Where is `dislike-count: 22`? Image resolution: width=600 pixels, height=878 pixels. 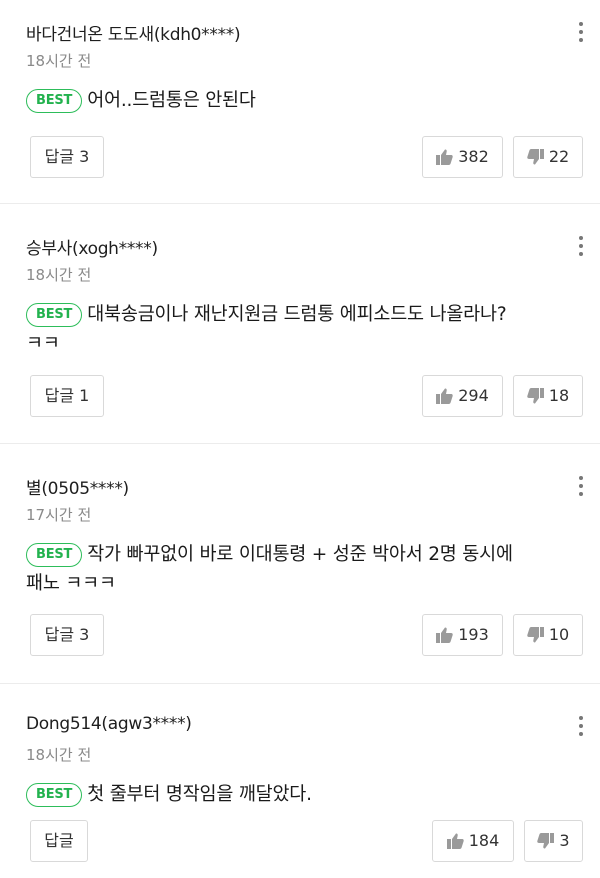
dislike-count: 22 is located at coordinates (559, 156).